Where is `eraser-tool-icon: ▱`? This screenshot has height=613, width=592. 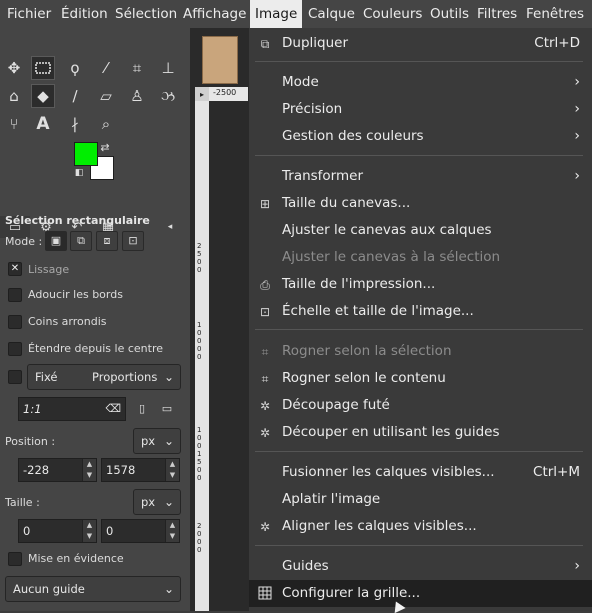
eraser-tool-icon: ▱ is located at coordinates (106, 96).